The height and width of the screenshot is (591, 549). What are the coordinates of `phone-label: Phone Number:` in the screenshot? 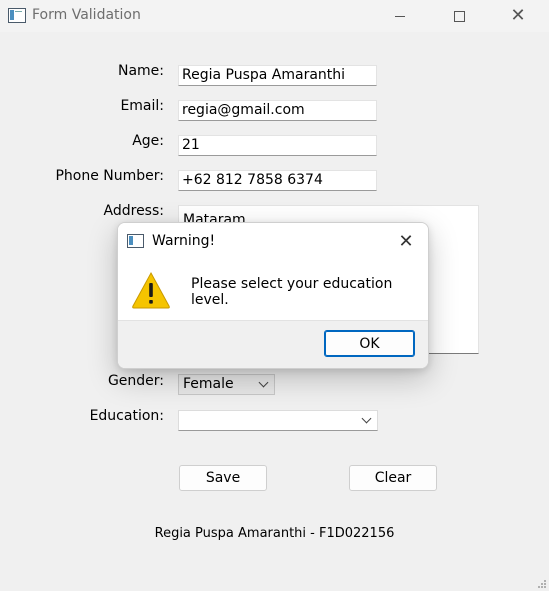 It's located at (109, 176).